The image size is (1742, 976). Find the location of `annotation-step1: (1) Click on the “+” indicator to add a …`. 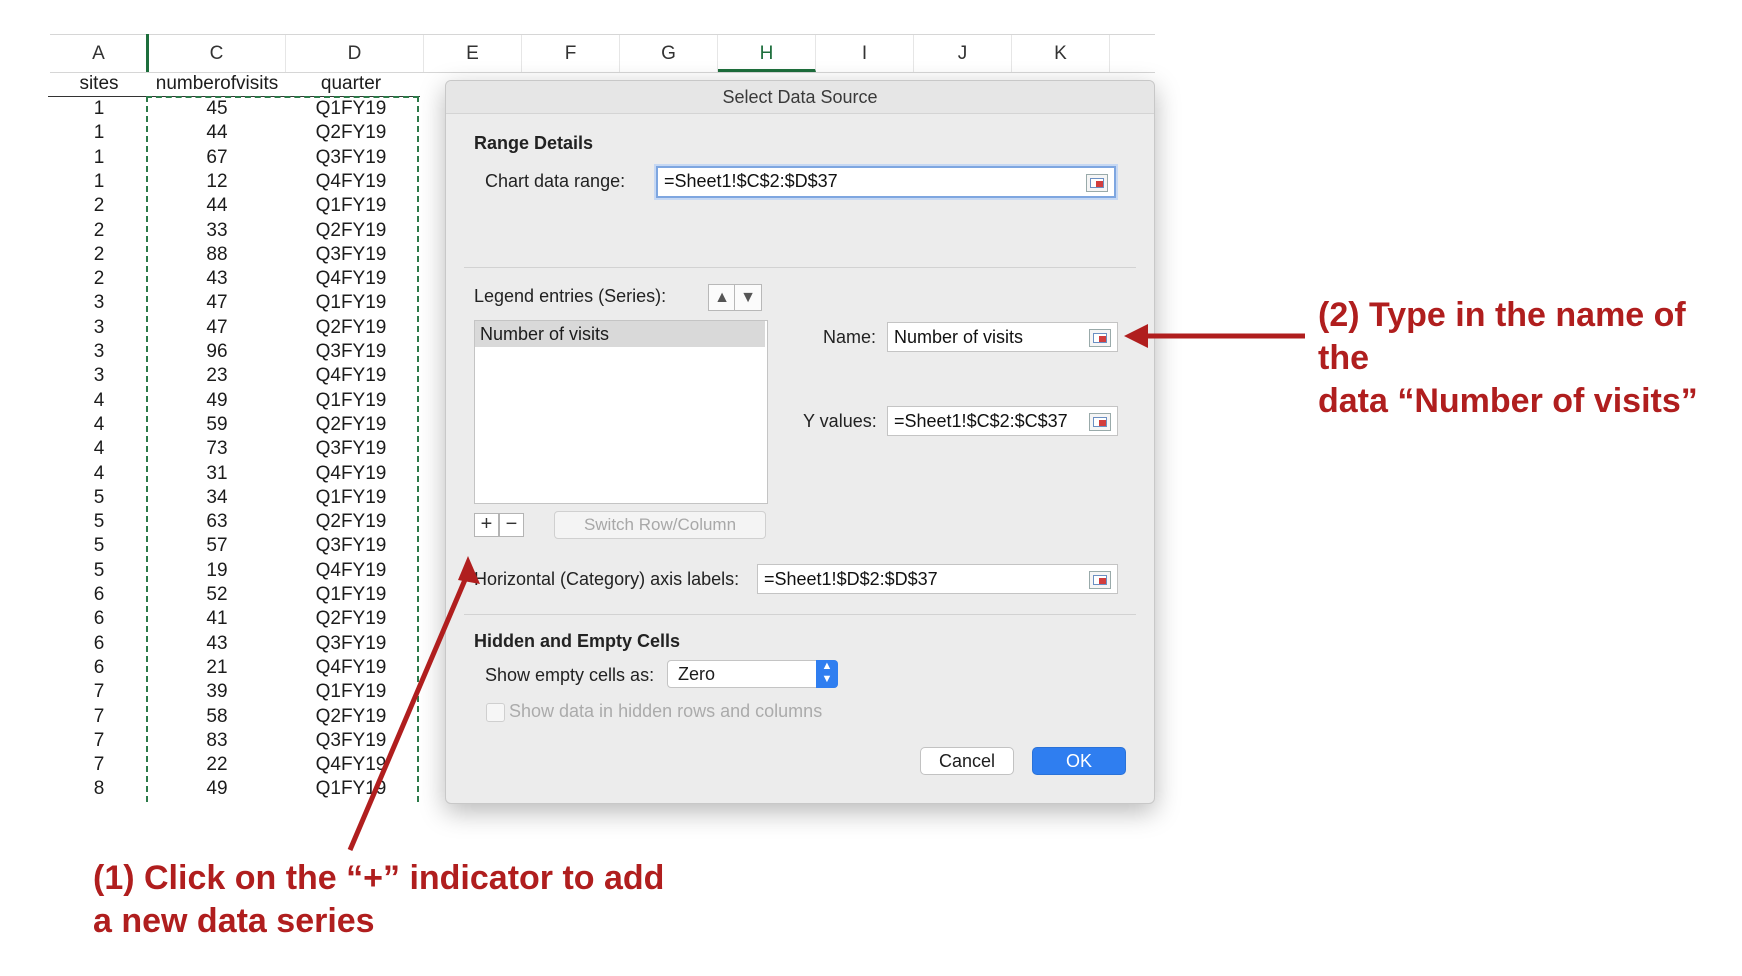

annotation-step1: (1) Click on the “+” indicator to add a … is located at coordinates (378, 900).